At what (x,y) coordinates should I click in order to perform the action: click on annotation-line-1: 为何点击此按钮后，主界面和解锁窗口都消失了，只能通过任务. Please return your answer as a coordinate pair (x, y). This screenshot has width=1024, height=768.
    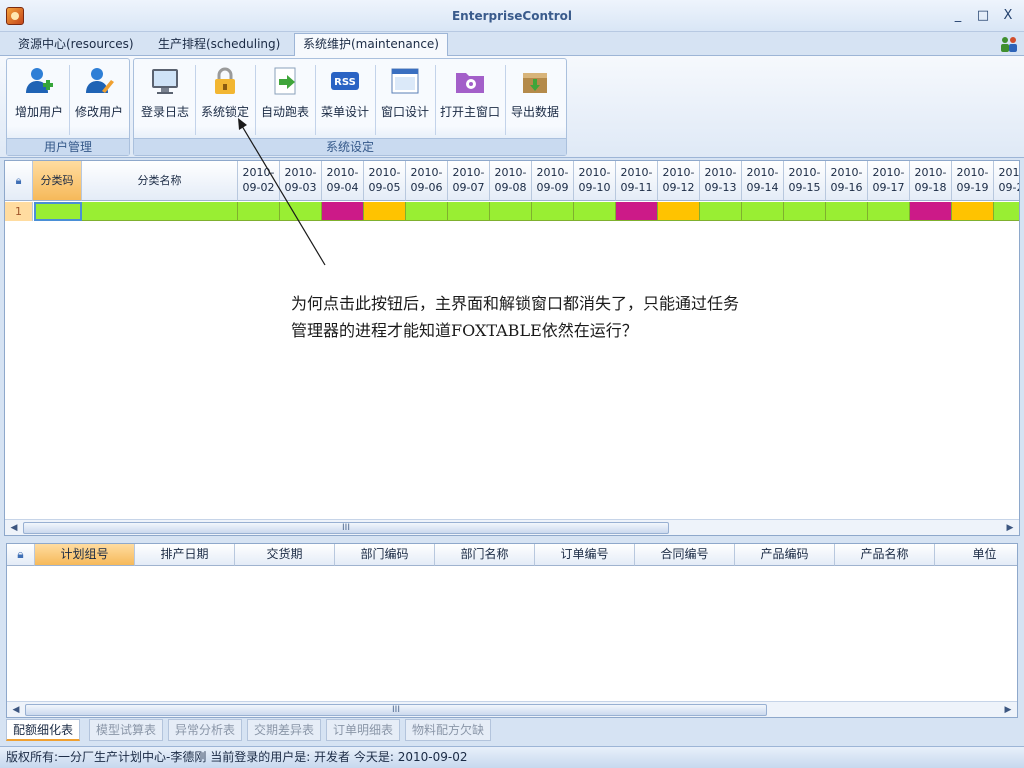
    Looking at the image, I should click on (515, 303).